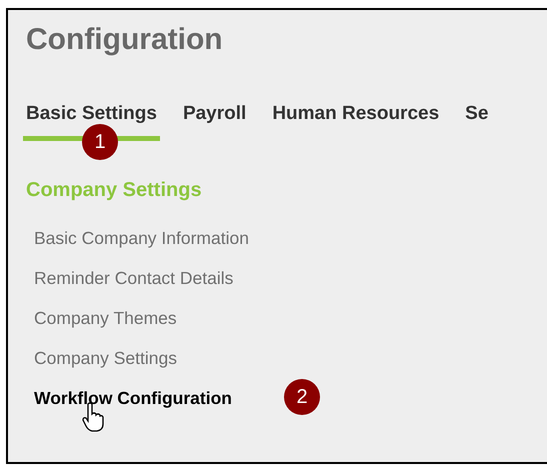 Image resolution: width=547 pixels, height=472 pixels. I want to click on callout-badge: 1, so click(100, 142).